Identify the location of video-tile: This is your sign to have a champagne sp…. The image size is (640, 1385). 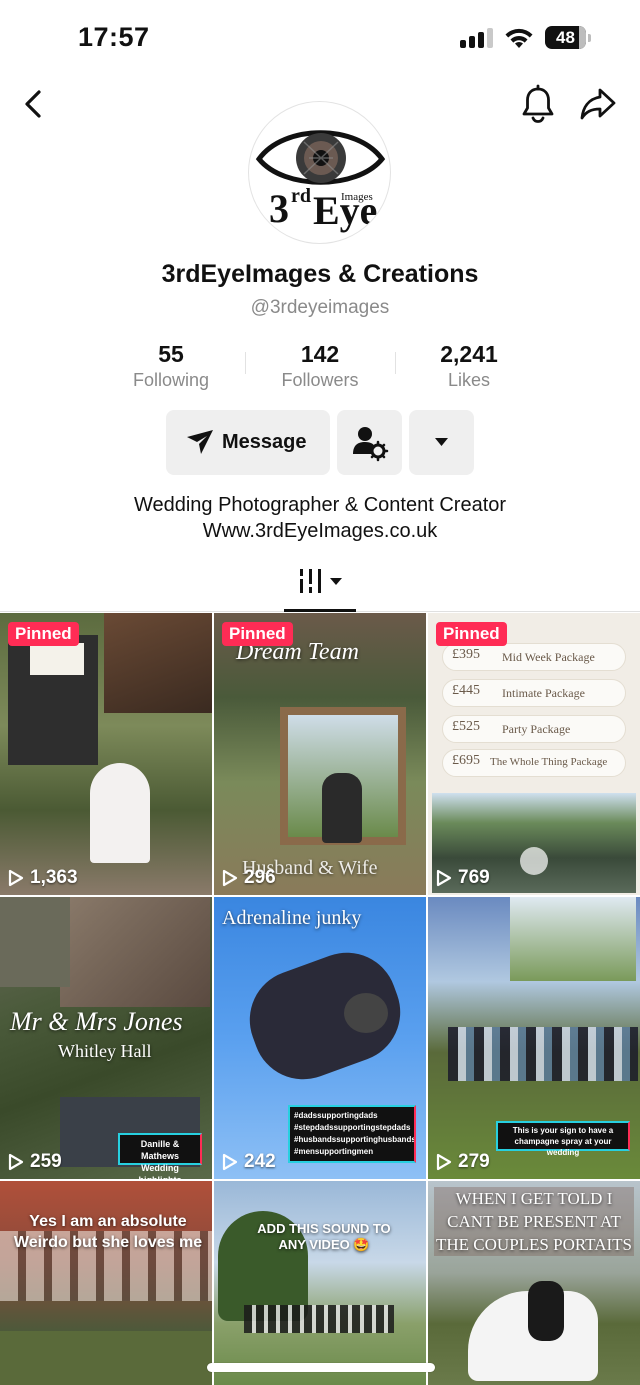
(534, 1038).